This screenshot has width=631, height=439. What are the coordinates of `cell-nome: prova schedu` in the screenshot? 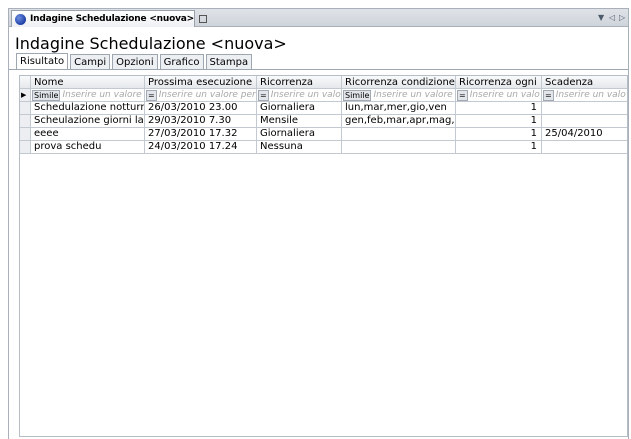 It's located at (88, 147).